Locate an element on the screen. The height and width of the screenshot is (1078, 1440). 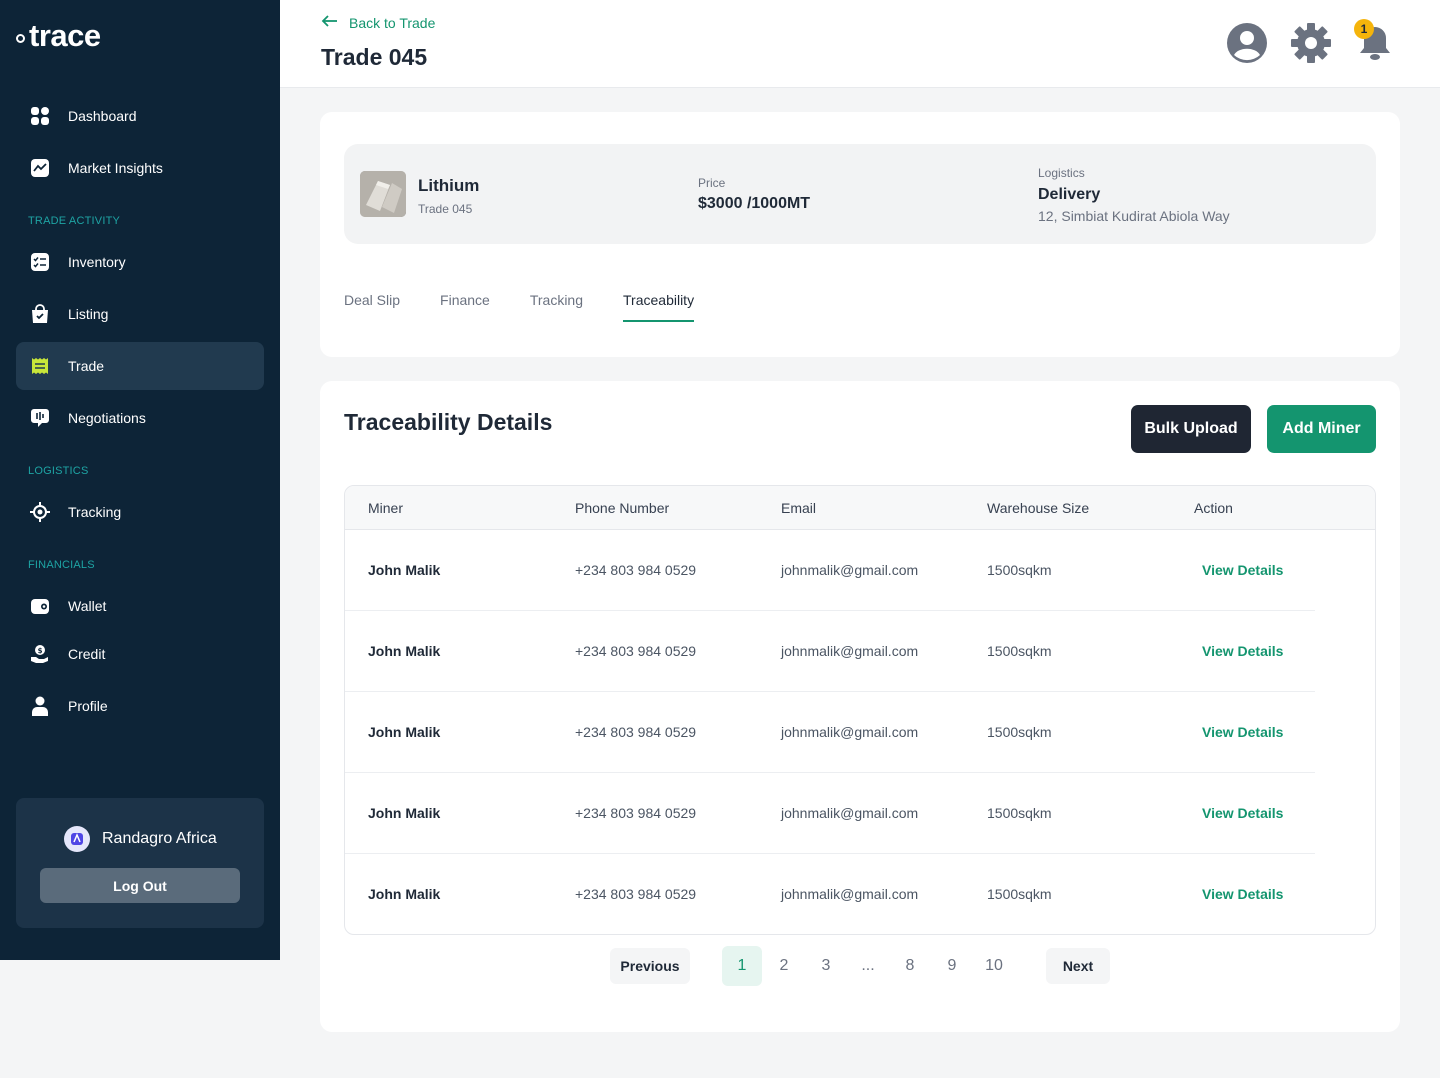
sidebar-item-dashboard: Dashboard is located at coordinates (140, 116).